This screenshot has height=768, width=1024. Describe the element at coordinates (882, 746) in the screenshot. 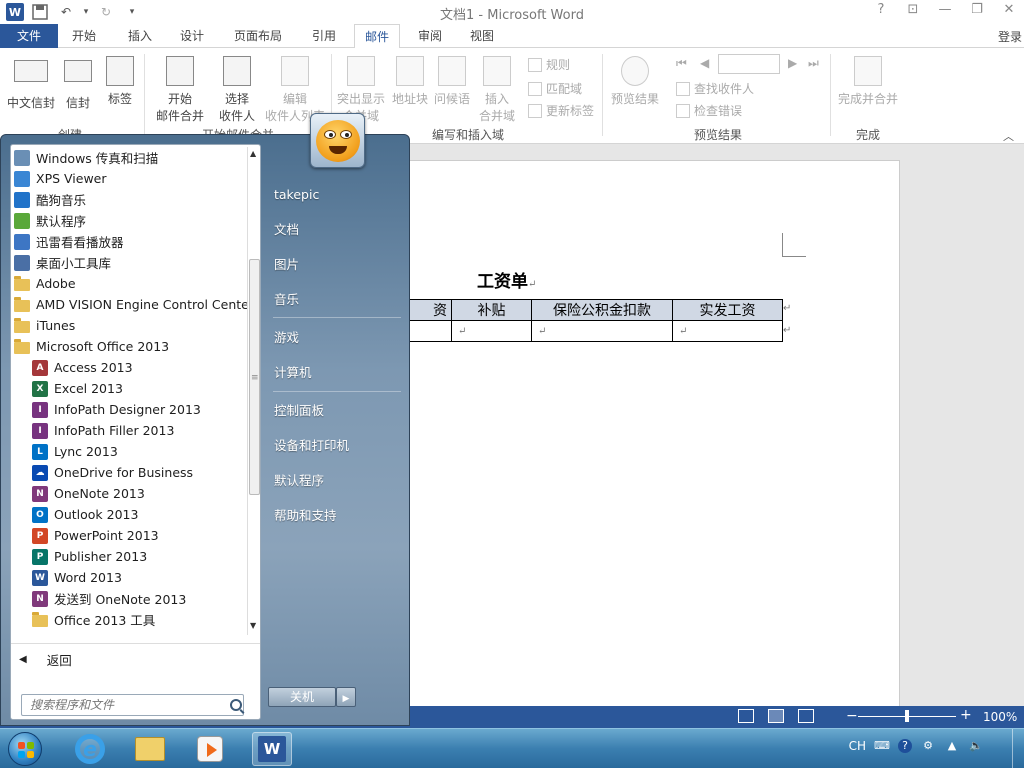

I see `keyboard-icon: ⌨` at that location.